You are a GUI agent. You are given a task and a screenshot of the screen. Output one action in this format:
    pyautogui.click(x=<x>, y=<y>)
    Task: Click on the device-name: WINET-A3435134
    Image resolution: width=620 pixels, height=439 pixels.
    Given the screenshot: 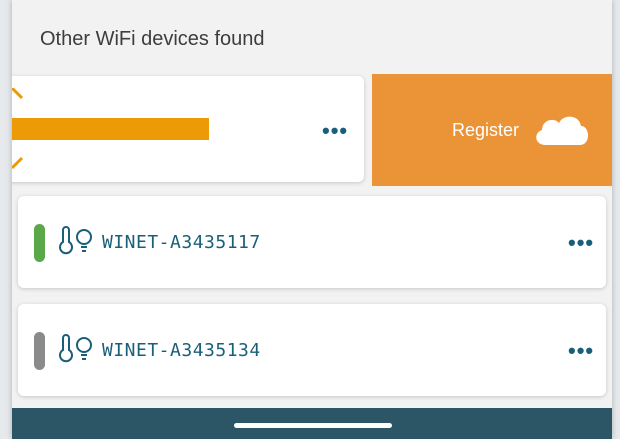 What is the action you would take?
    pyautogui.click(x=181, y=350)
    